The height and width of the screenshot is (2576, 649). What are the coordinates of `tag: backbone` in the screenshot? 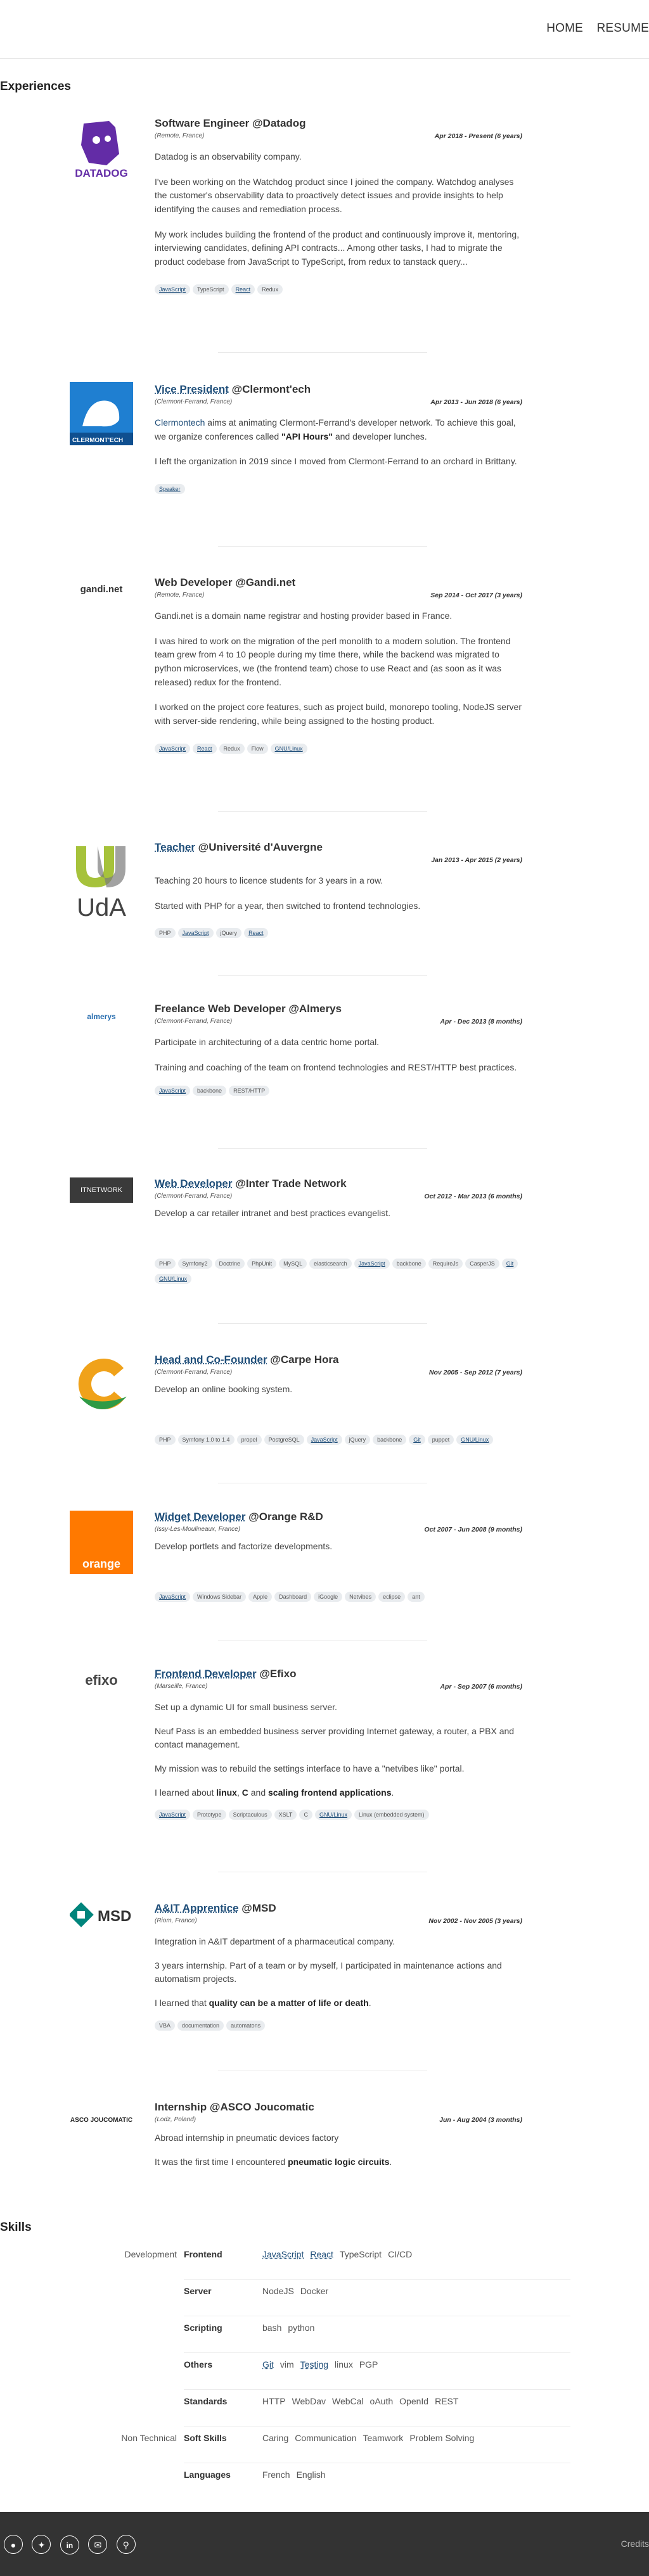 It's located at (390, 1439).